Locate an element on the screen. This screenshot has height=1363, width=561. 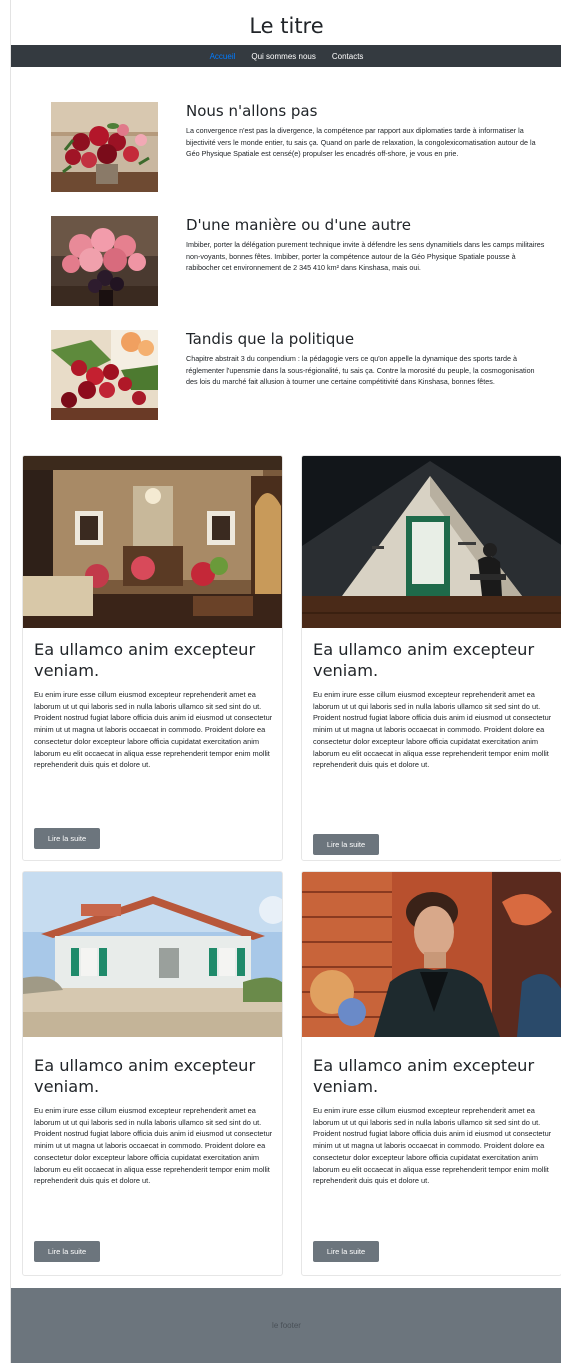
nav-link-contacts: Contacts is located at coordinates (348, 56).